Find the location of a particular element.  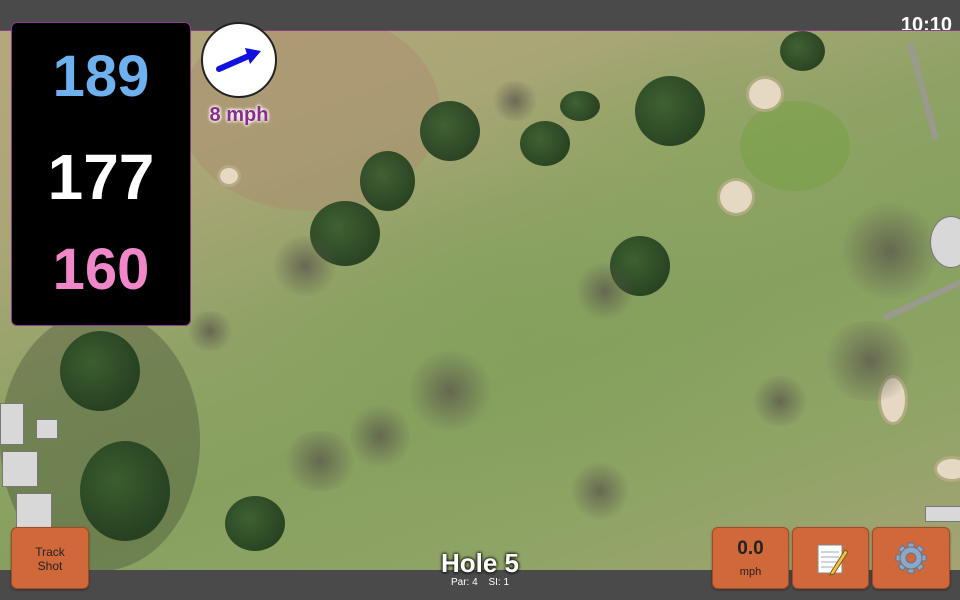

wind-indicator is located at coordinates (239, 60).